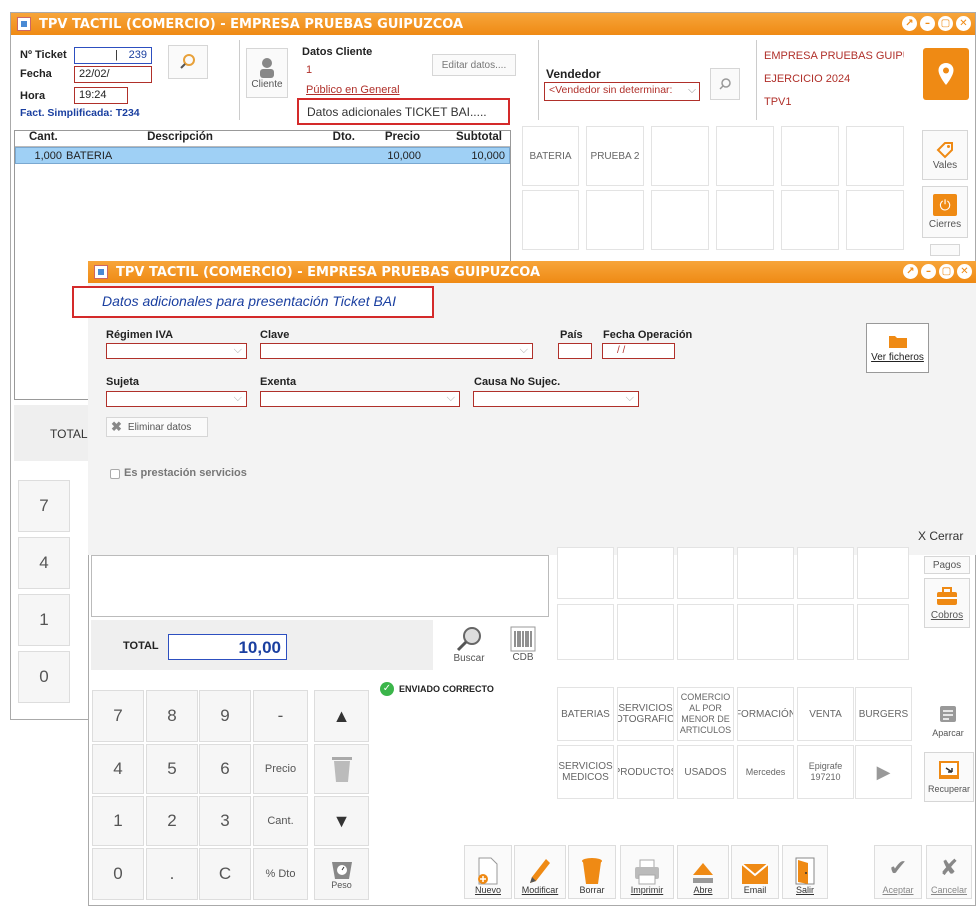  Describe the element at coordinates (44, 677) in the screenshot. I see `back-key-0: 0` at that location.